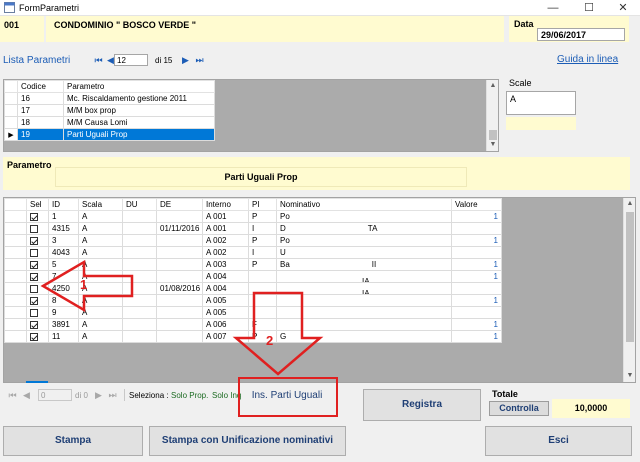 The height and width of the screenshot is (462, 640). Describe the element at coordinates (139, 86) in the screenshot. I see `column-header-parametro: Parametro` at that location.